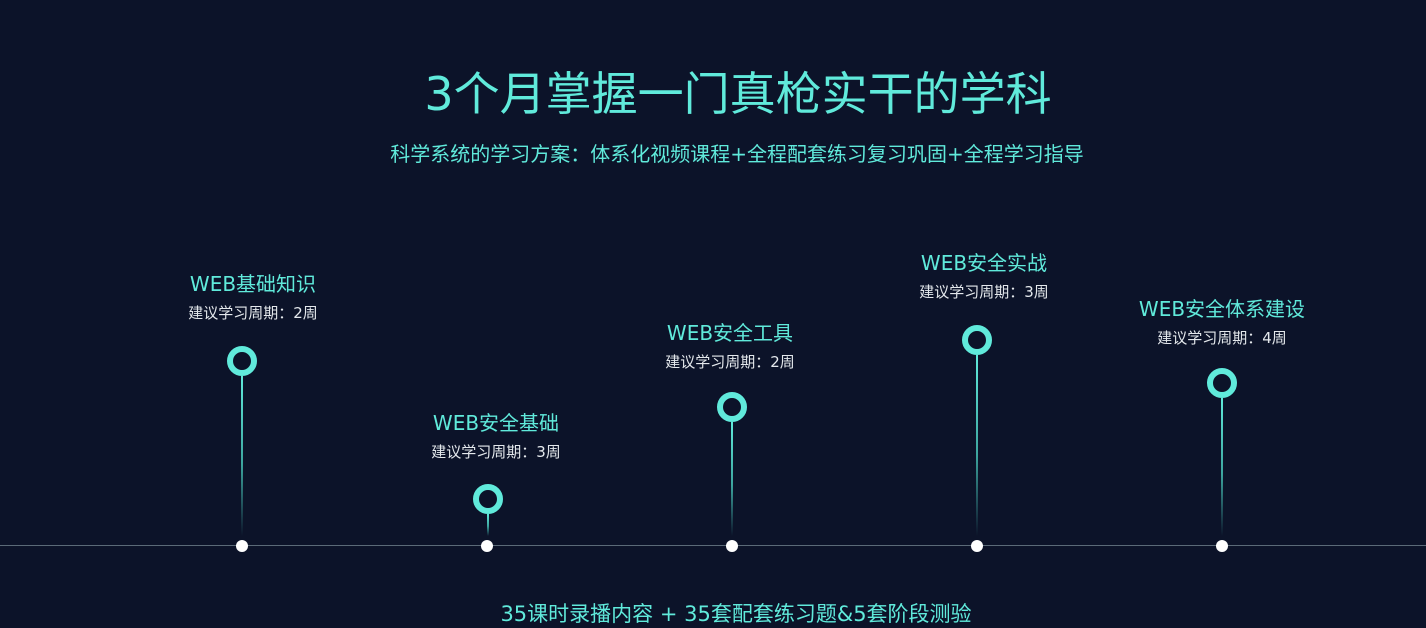  Describe the element at coordinates (496, 436) in the screenshot. I see `stage-2-label: WEB安全基础 建议学习周期：3周` at that location.